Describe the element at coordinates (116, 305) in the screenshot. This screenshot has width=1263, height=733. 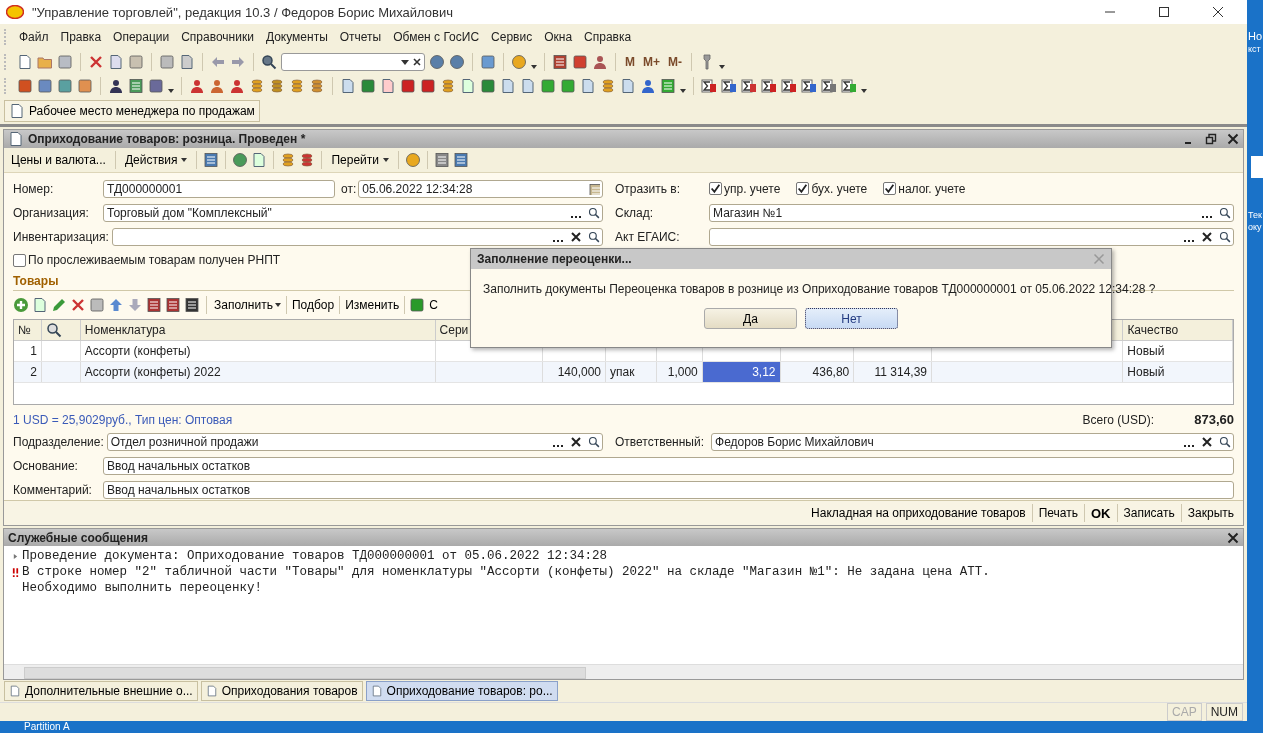
I see `up-arrow-icon` at that location.